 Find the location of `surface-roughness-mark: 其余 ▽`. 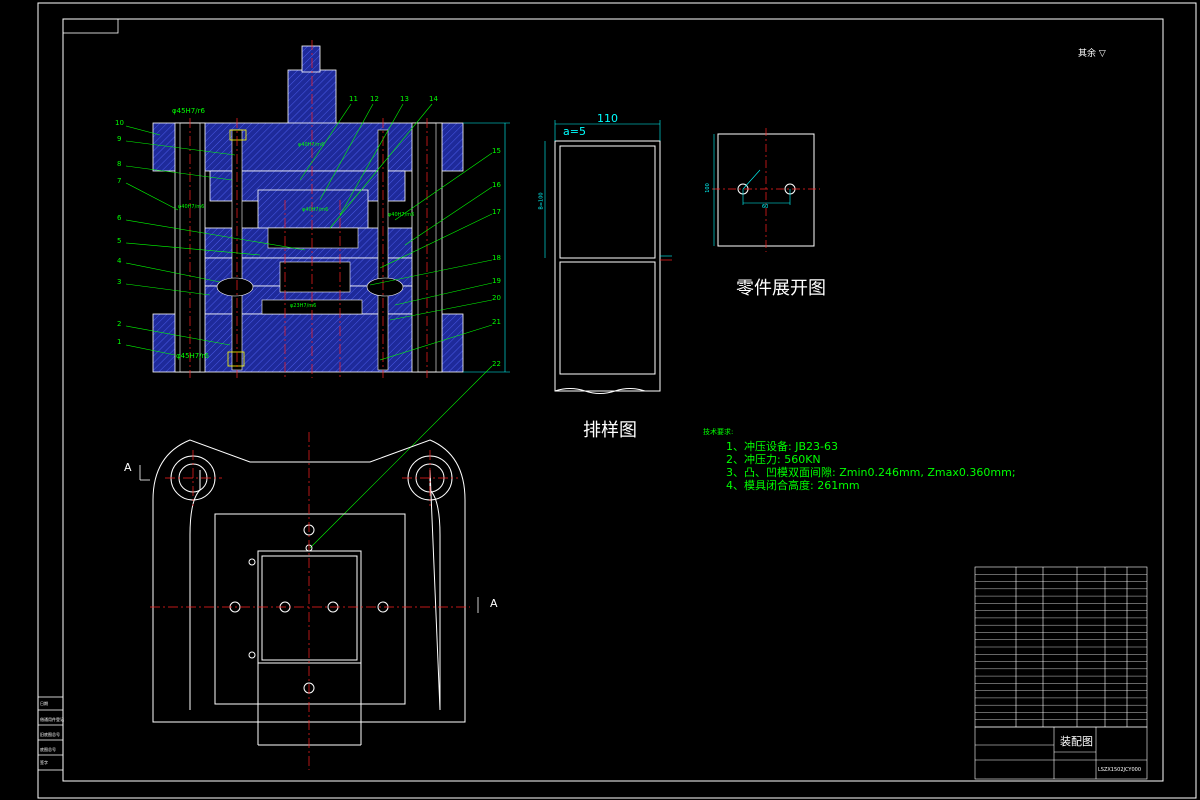

surface-roughness-mark: 其余 ▽ is located at coordinates (1092, 54).